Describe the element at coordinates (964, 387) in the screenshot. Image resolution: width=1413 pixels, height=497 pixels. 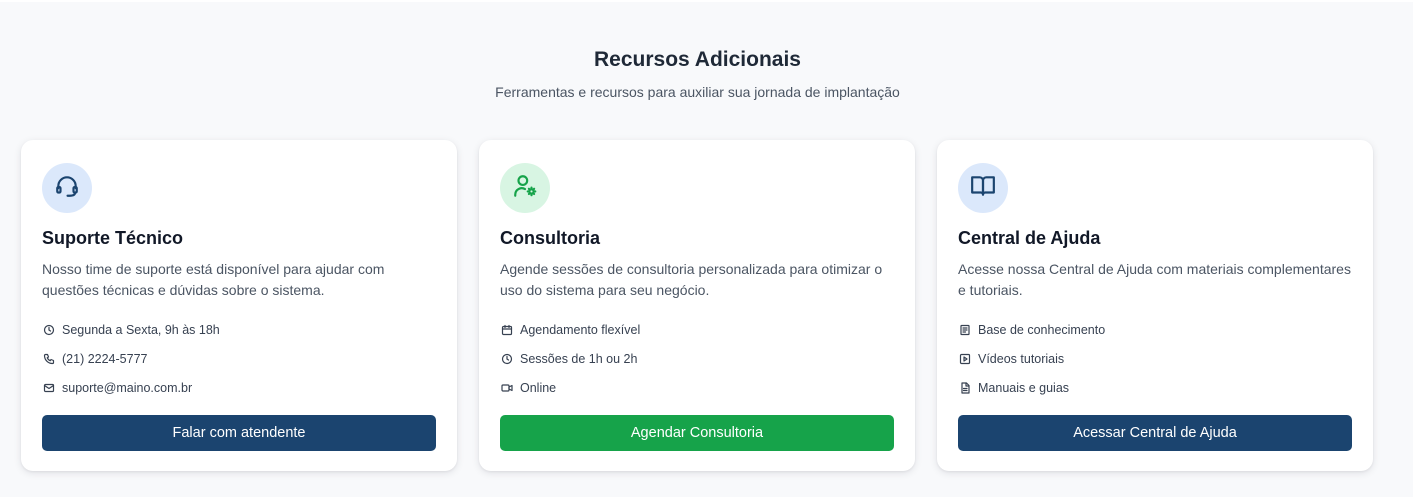
I see `document-icon` at that location.